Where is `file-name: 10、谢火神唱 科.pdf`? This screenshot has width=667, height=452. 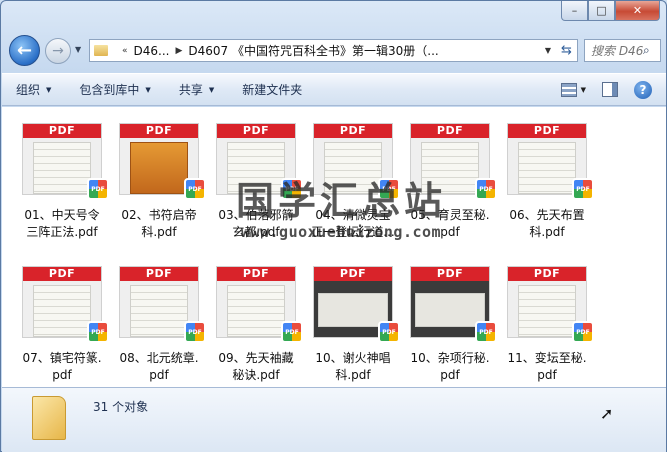
file-name: 10、谢火神唱 科.pdf is located at coordinates (353, 366).